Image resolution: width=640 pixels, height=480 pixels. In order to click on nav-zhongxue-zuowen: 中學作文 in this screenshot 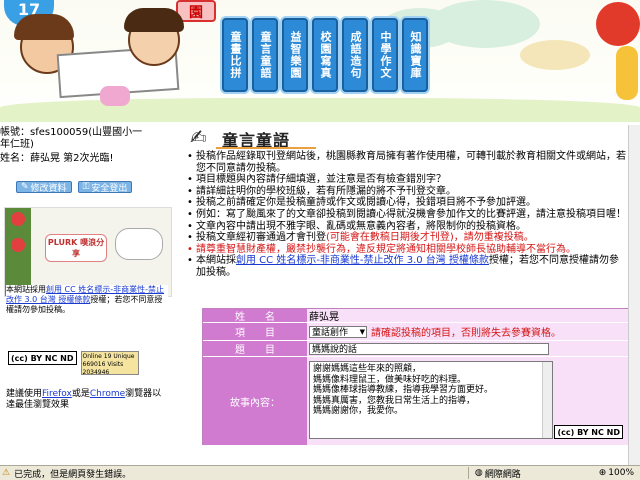, I will do `click(385, 55)`.